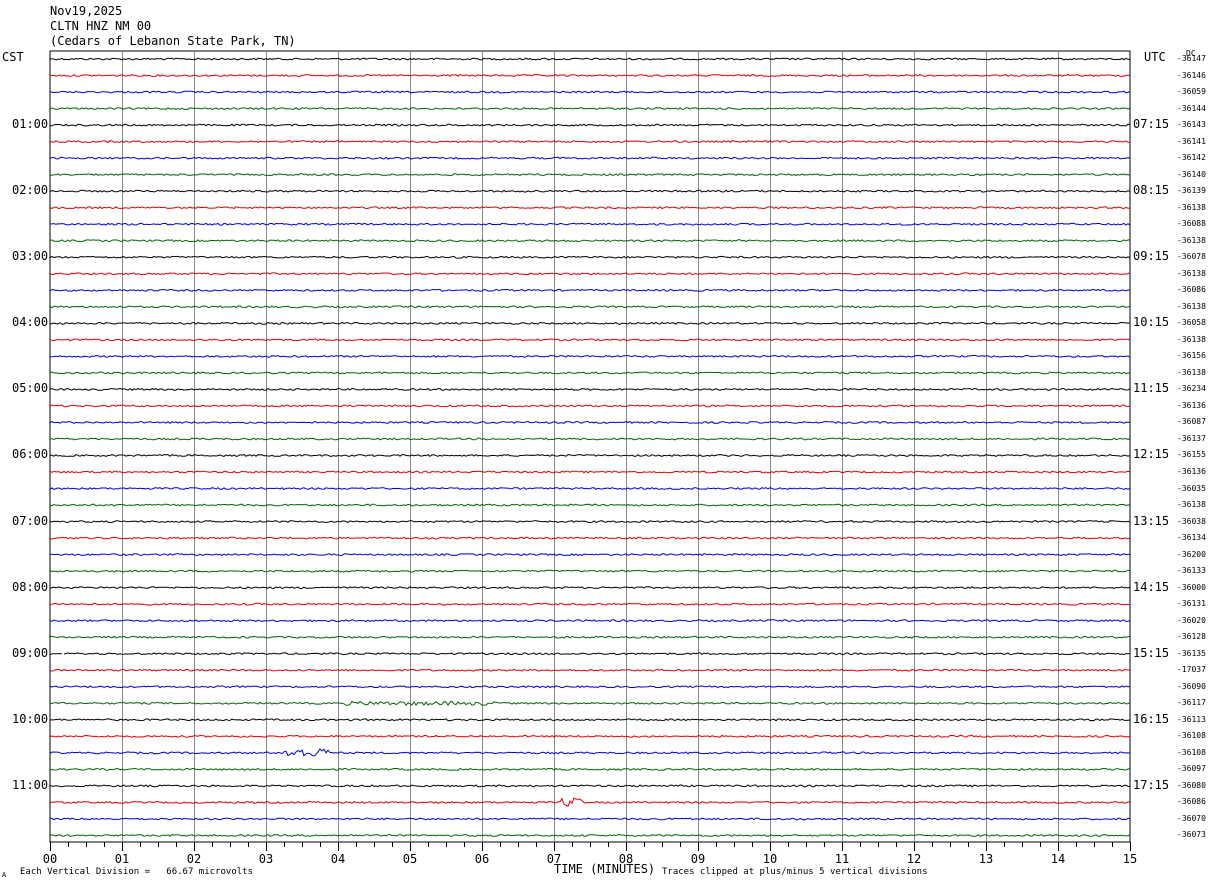  Describe the element at coordinates (30, 256) in the screenshot. I see `left-time-label: 03:00` at that location.